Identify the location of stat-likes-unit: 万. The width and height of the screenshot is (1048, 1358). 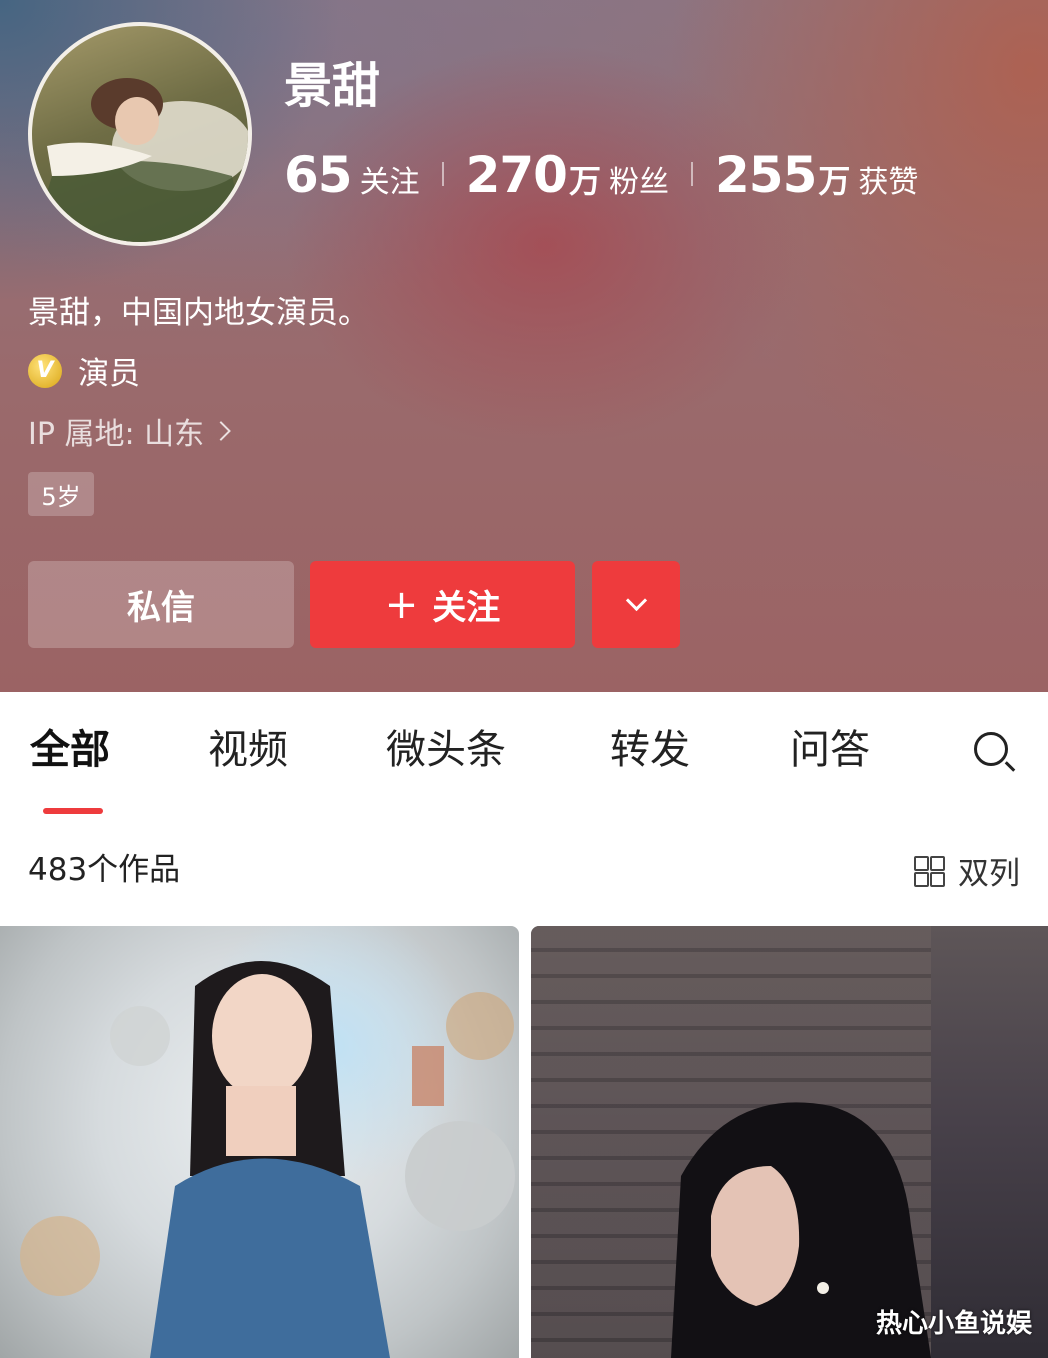
(834, 181).